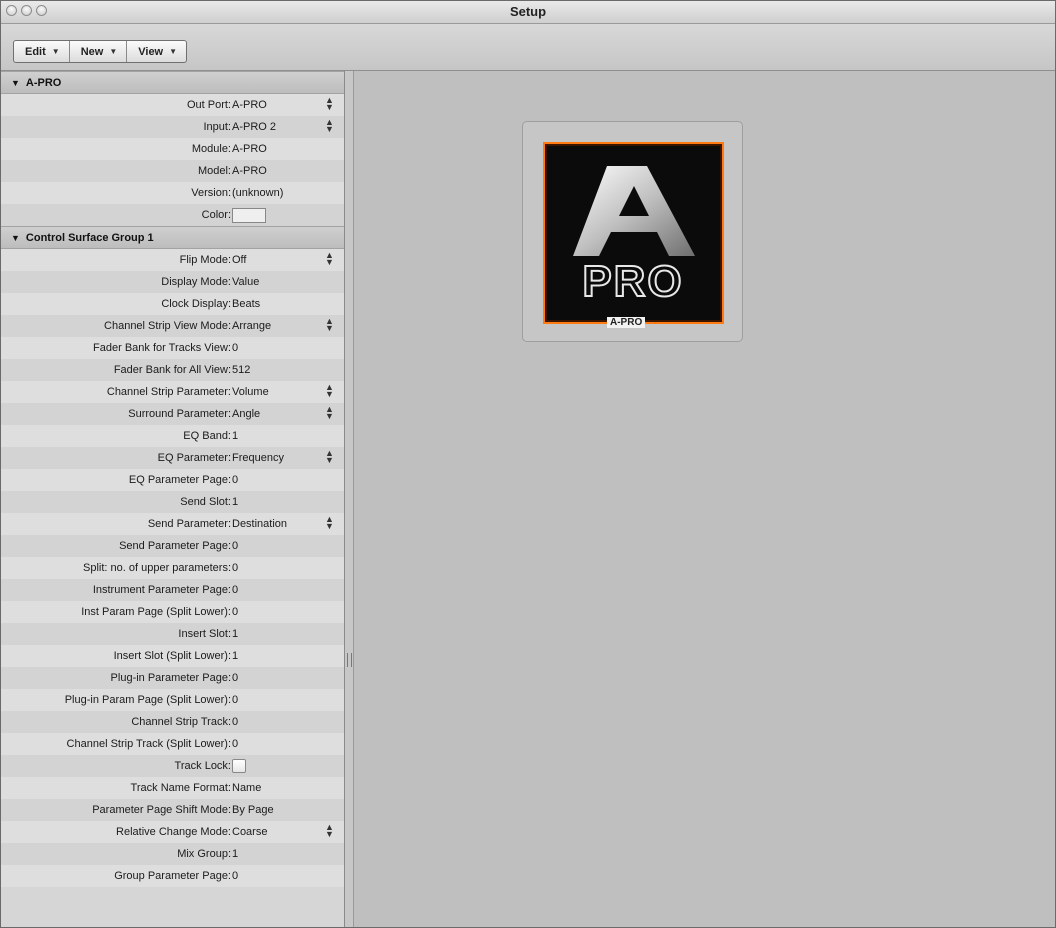 The height and width of the screenshot is (928, 1056). What do you see at coordinates (181, 722) in the screenshot?
I see `param-label: Channel Strip Track:` at bounding box center [181, 722].